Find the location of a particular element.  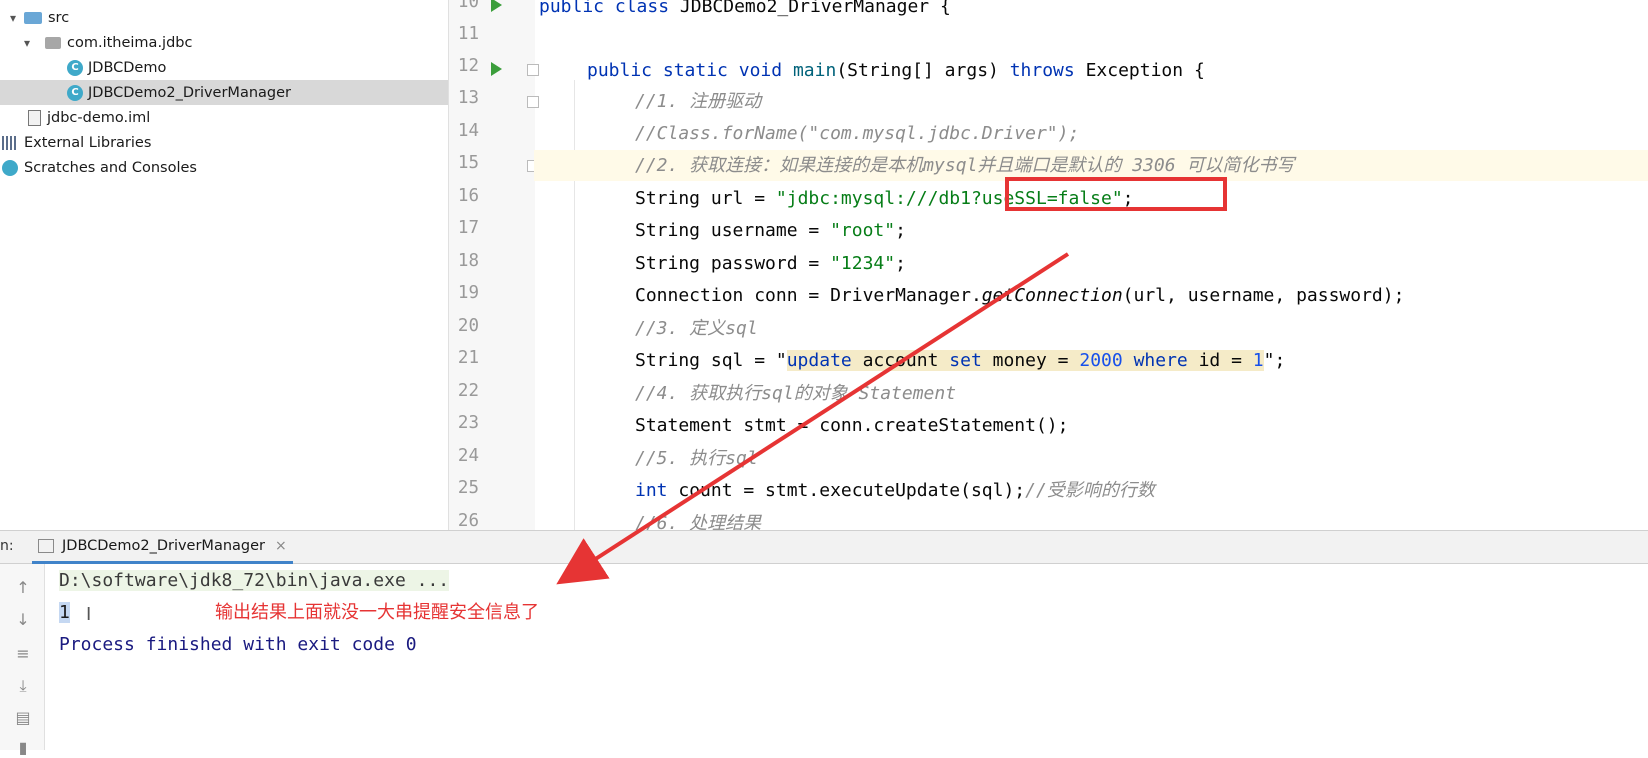

line-number: 19 is located at coordinates (468, 293).